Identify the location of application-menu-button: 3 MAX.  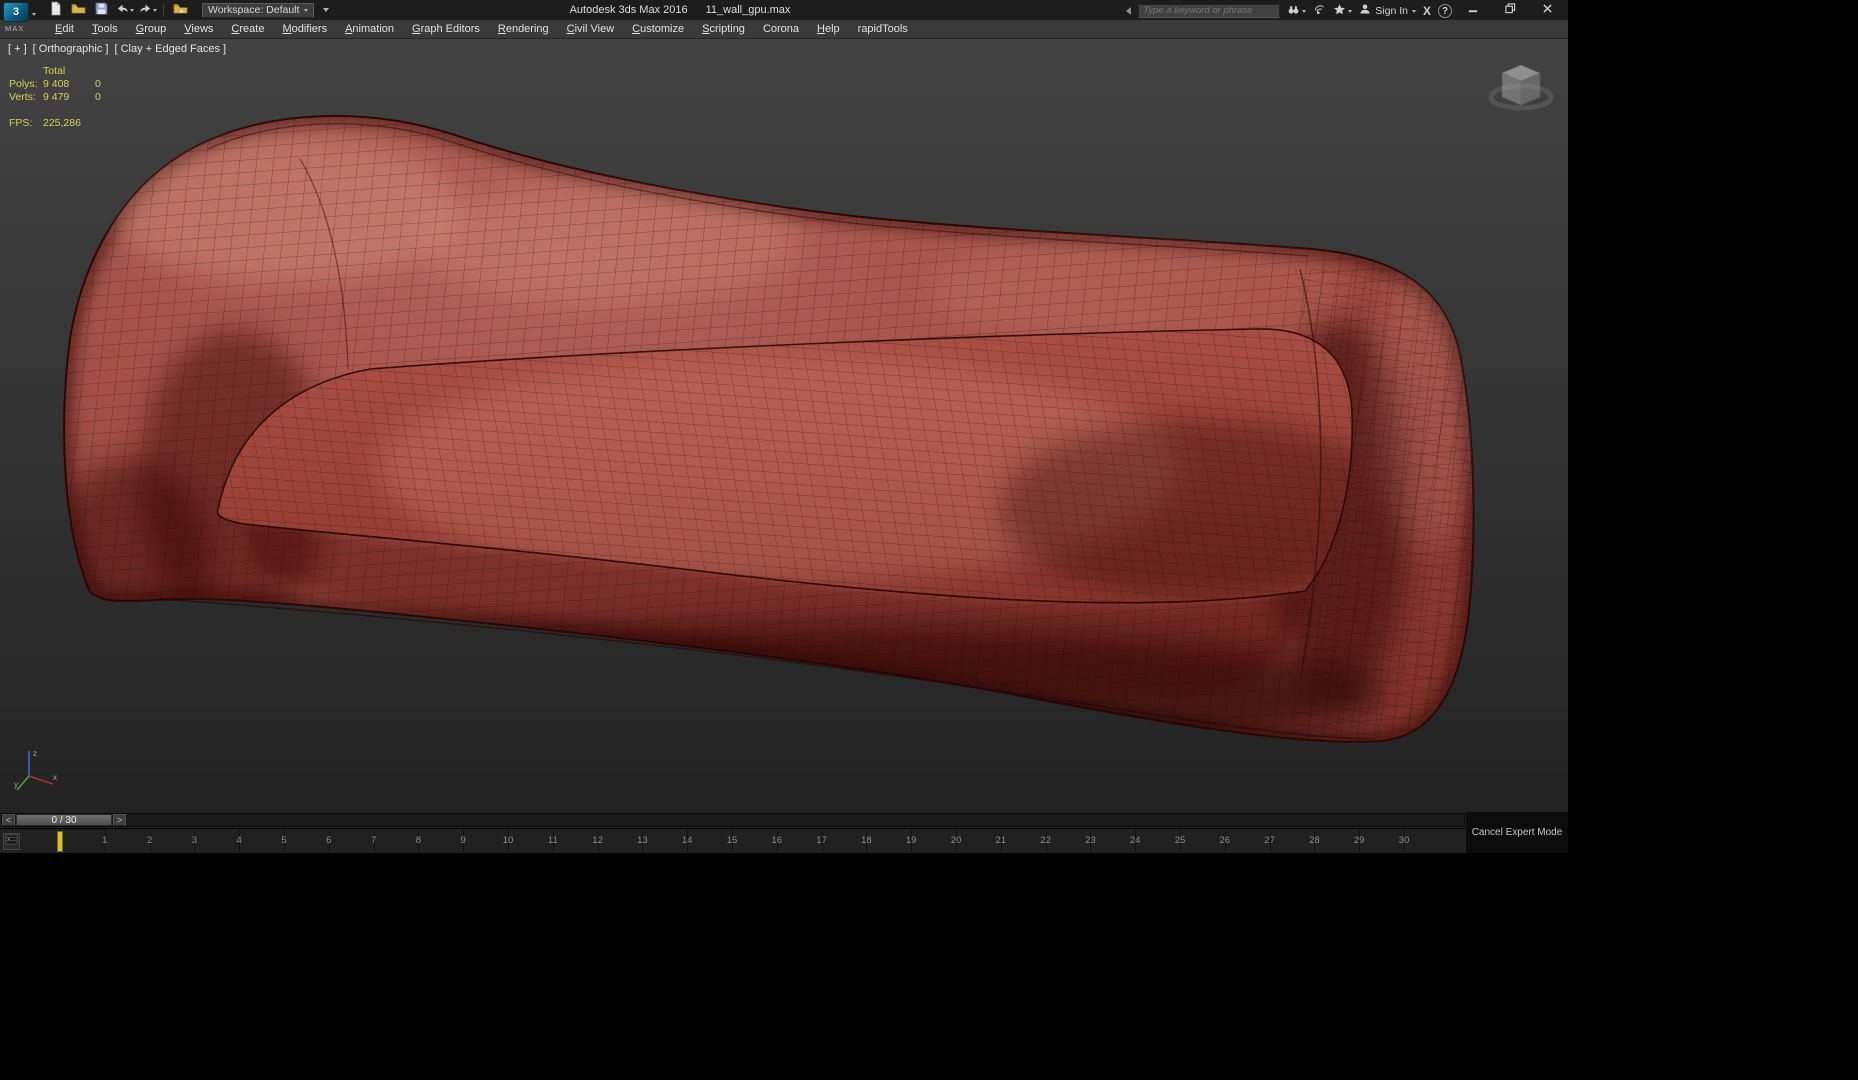
(25, 19).